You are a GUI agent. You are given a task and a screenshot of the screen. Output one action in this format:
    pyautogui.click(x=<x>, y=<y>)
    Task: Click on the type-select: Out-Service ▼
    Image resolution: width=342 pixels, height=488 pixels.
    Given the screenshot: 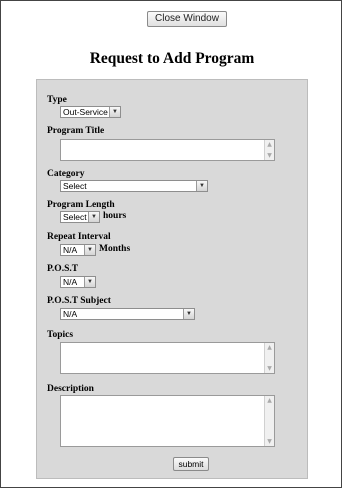 What is the action you would take?
    pyautogui.click(x=90, y=112)
    